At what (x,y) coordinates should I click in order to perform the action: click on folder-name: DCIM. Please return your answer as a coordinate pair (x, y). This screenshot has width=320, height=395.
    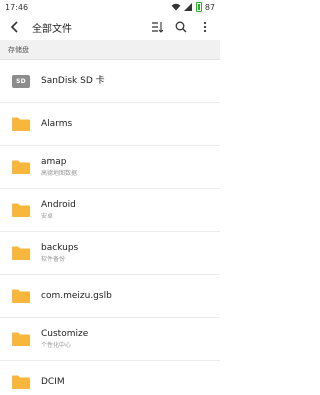
    Looking at the image, I should click on (53, 382).